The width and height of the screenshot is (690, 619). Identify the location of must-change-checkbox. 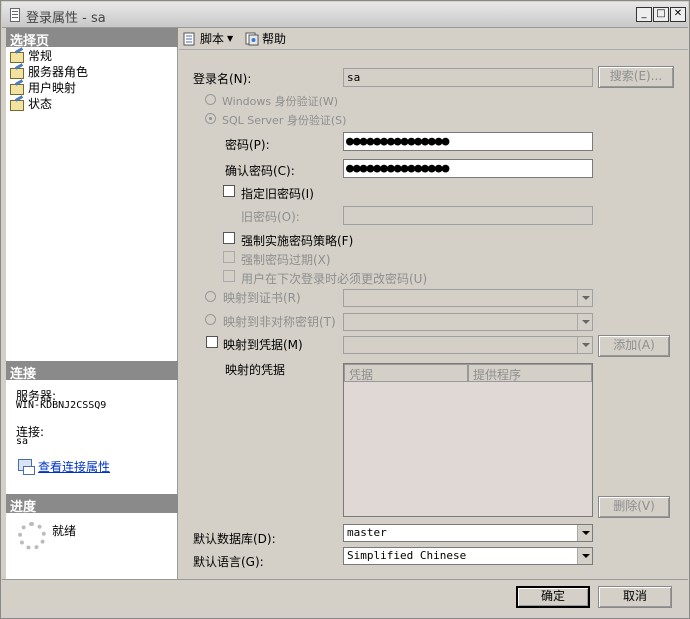
(229, 276).